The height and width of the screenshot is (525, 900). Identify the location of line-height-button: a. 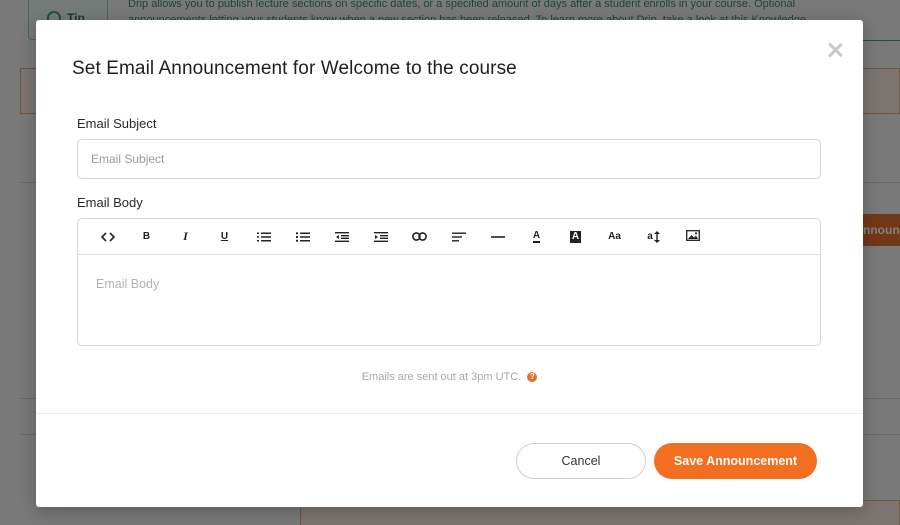
(653, 237).